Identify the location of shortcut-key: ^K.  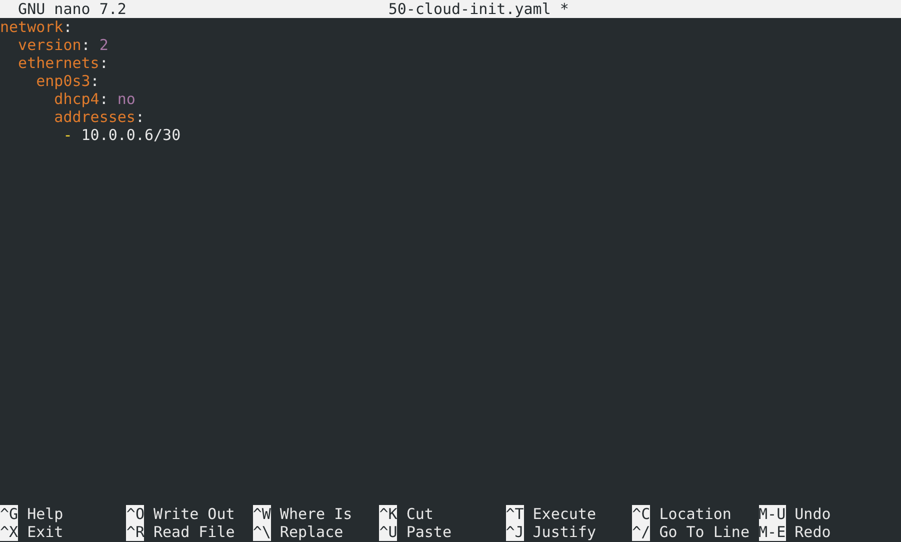
(388, 514).